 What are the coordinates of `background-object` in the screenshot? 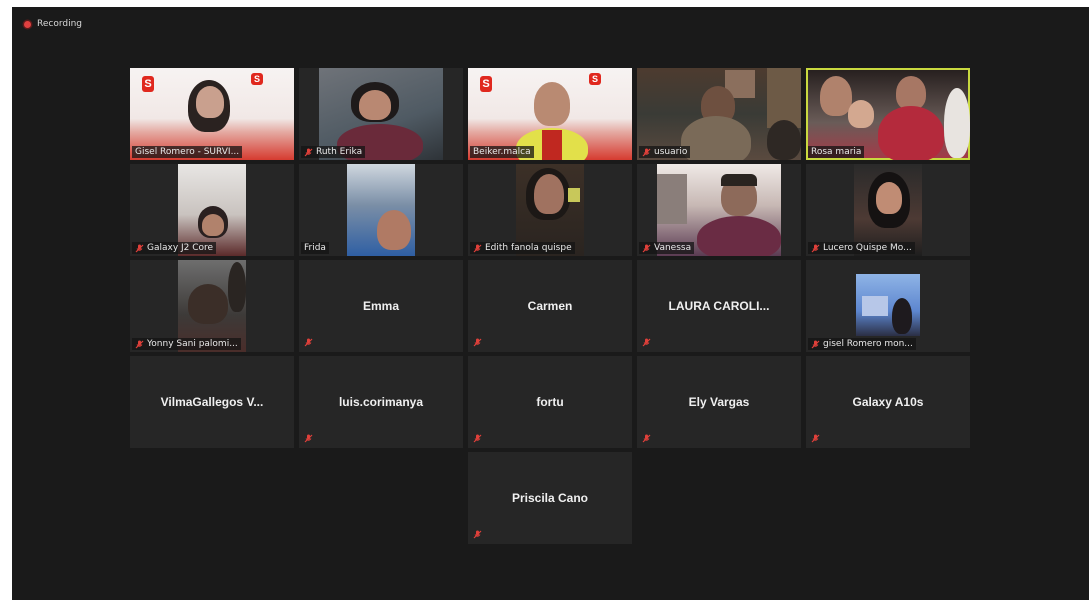 It's located at (574, 195).